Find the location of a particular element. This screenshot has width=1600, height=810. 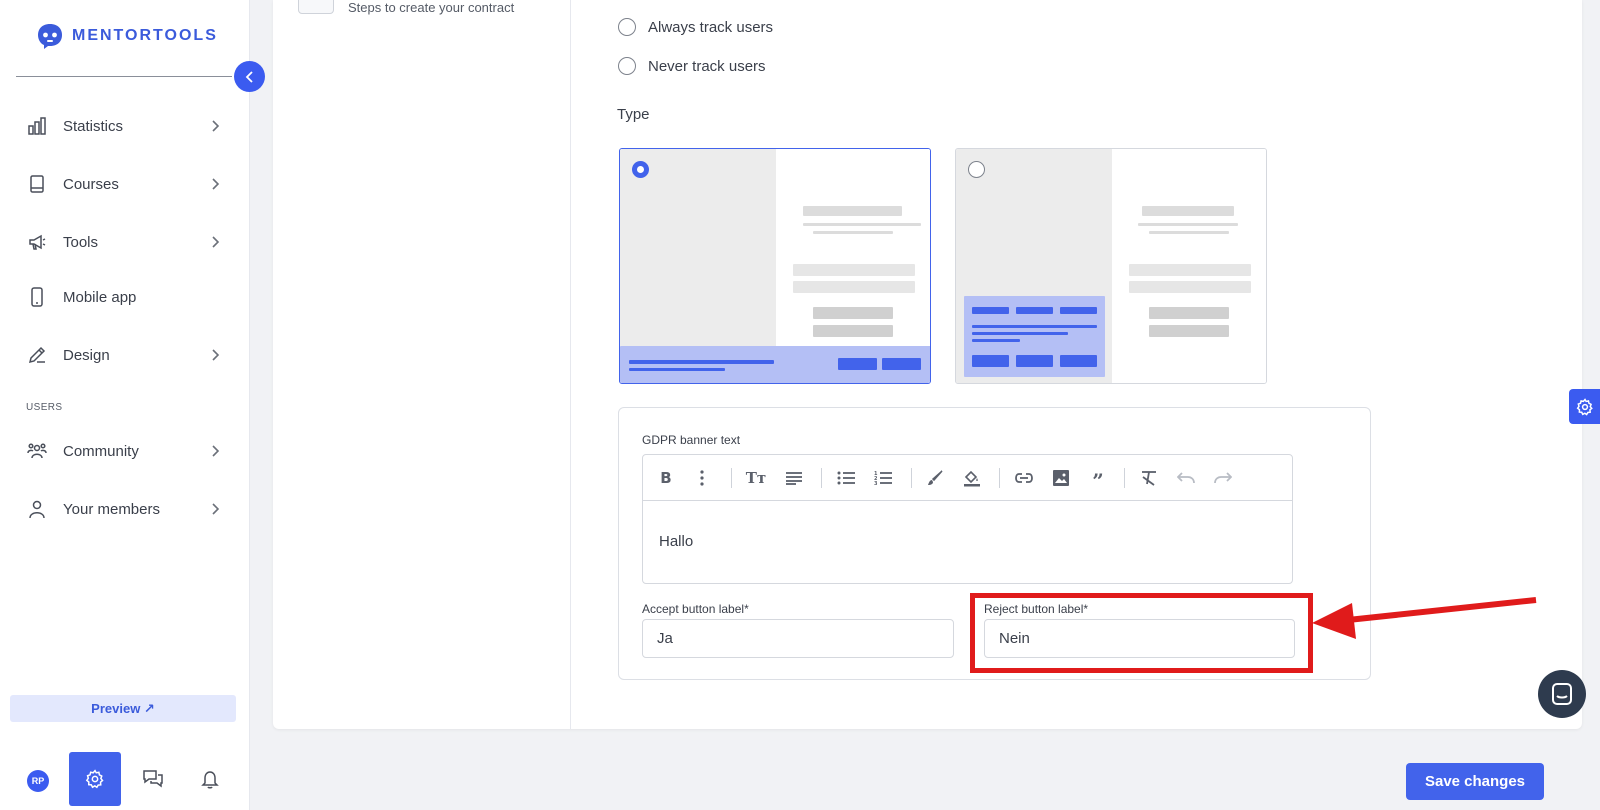

pencil-icon is located at coordinates (37, 355).